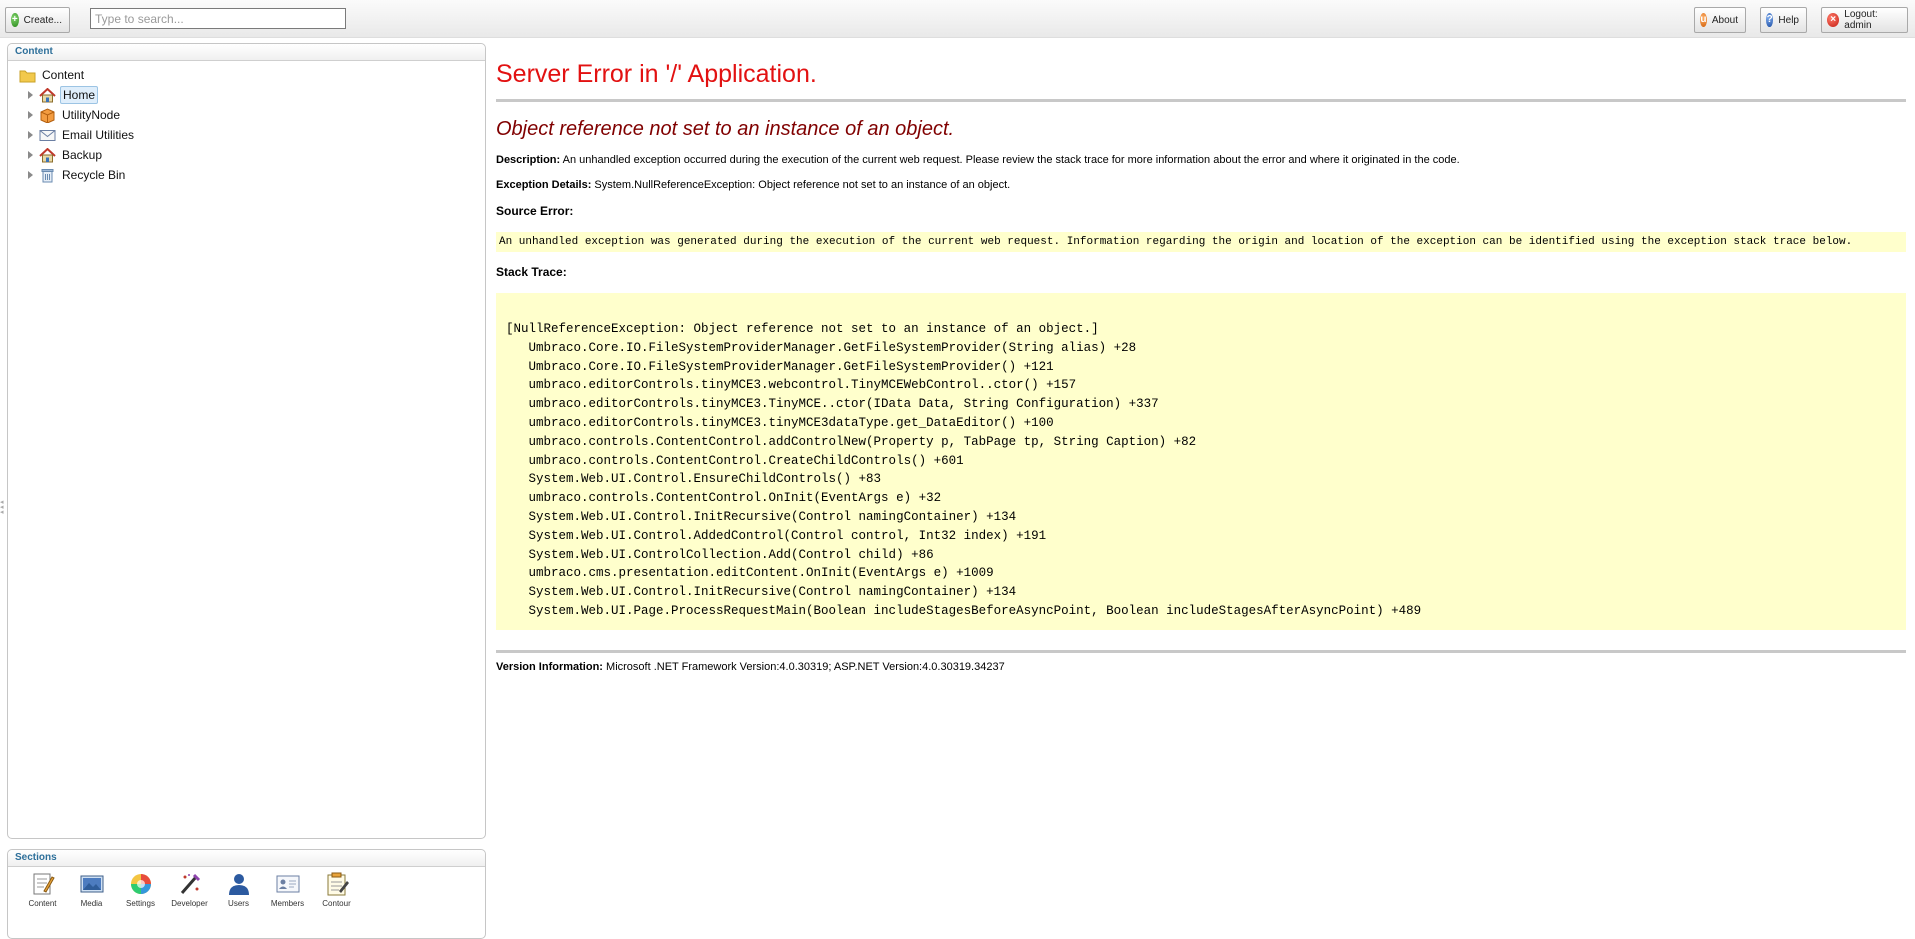 The image size is (1915, 939). Describe the element at coordinates (549, 667) in the screenshot. I see `version-label: Version Information:` at that location.